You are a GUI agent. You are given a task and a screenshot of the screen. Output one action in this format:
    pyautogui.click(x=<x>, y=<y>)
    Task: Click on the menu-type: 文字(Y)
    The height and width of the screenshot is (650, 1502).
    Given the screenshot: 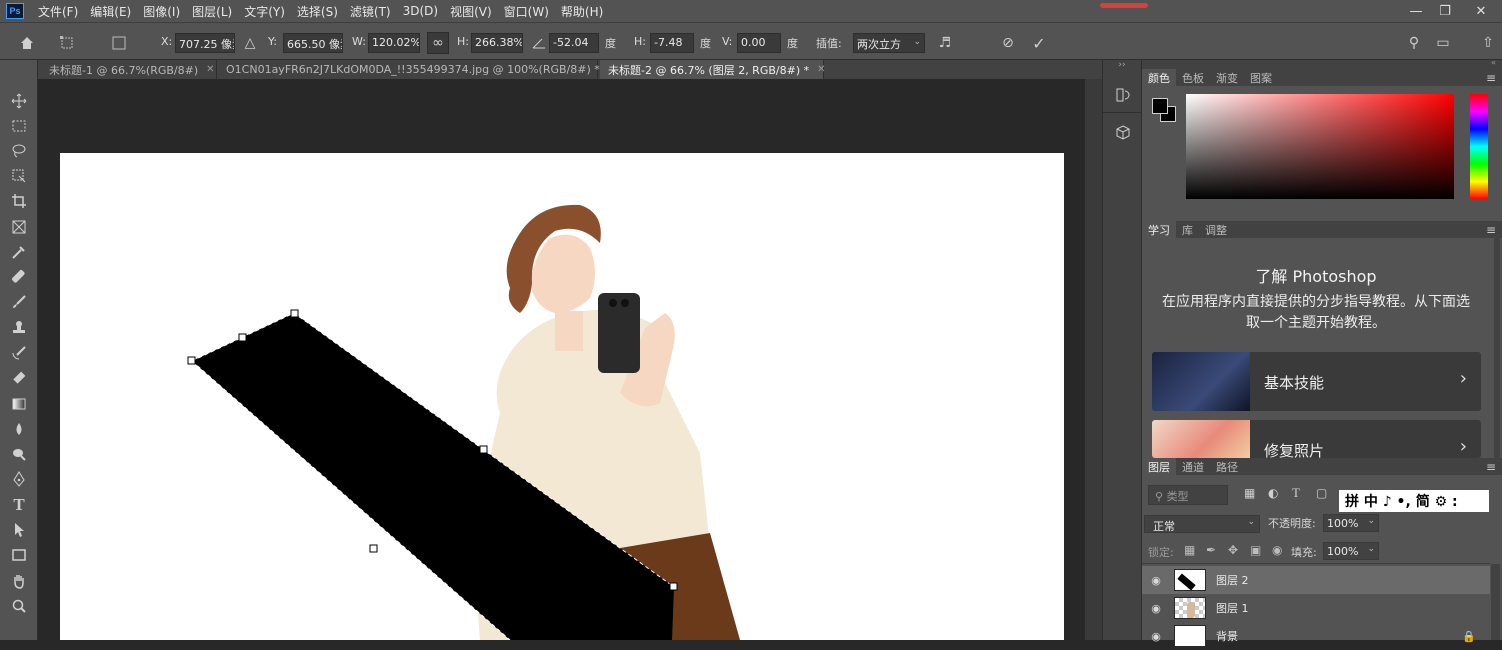 What is the action you would take?
    pyautogui.click(x=264, y=11)
    